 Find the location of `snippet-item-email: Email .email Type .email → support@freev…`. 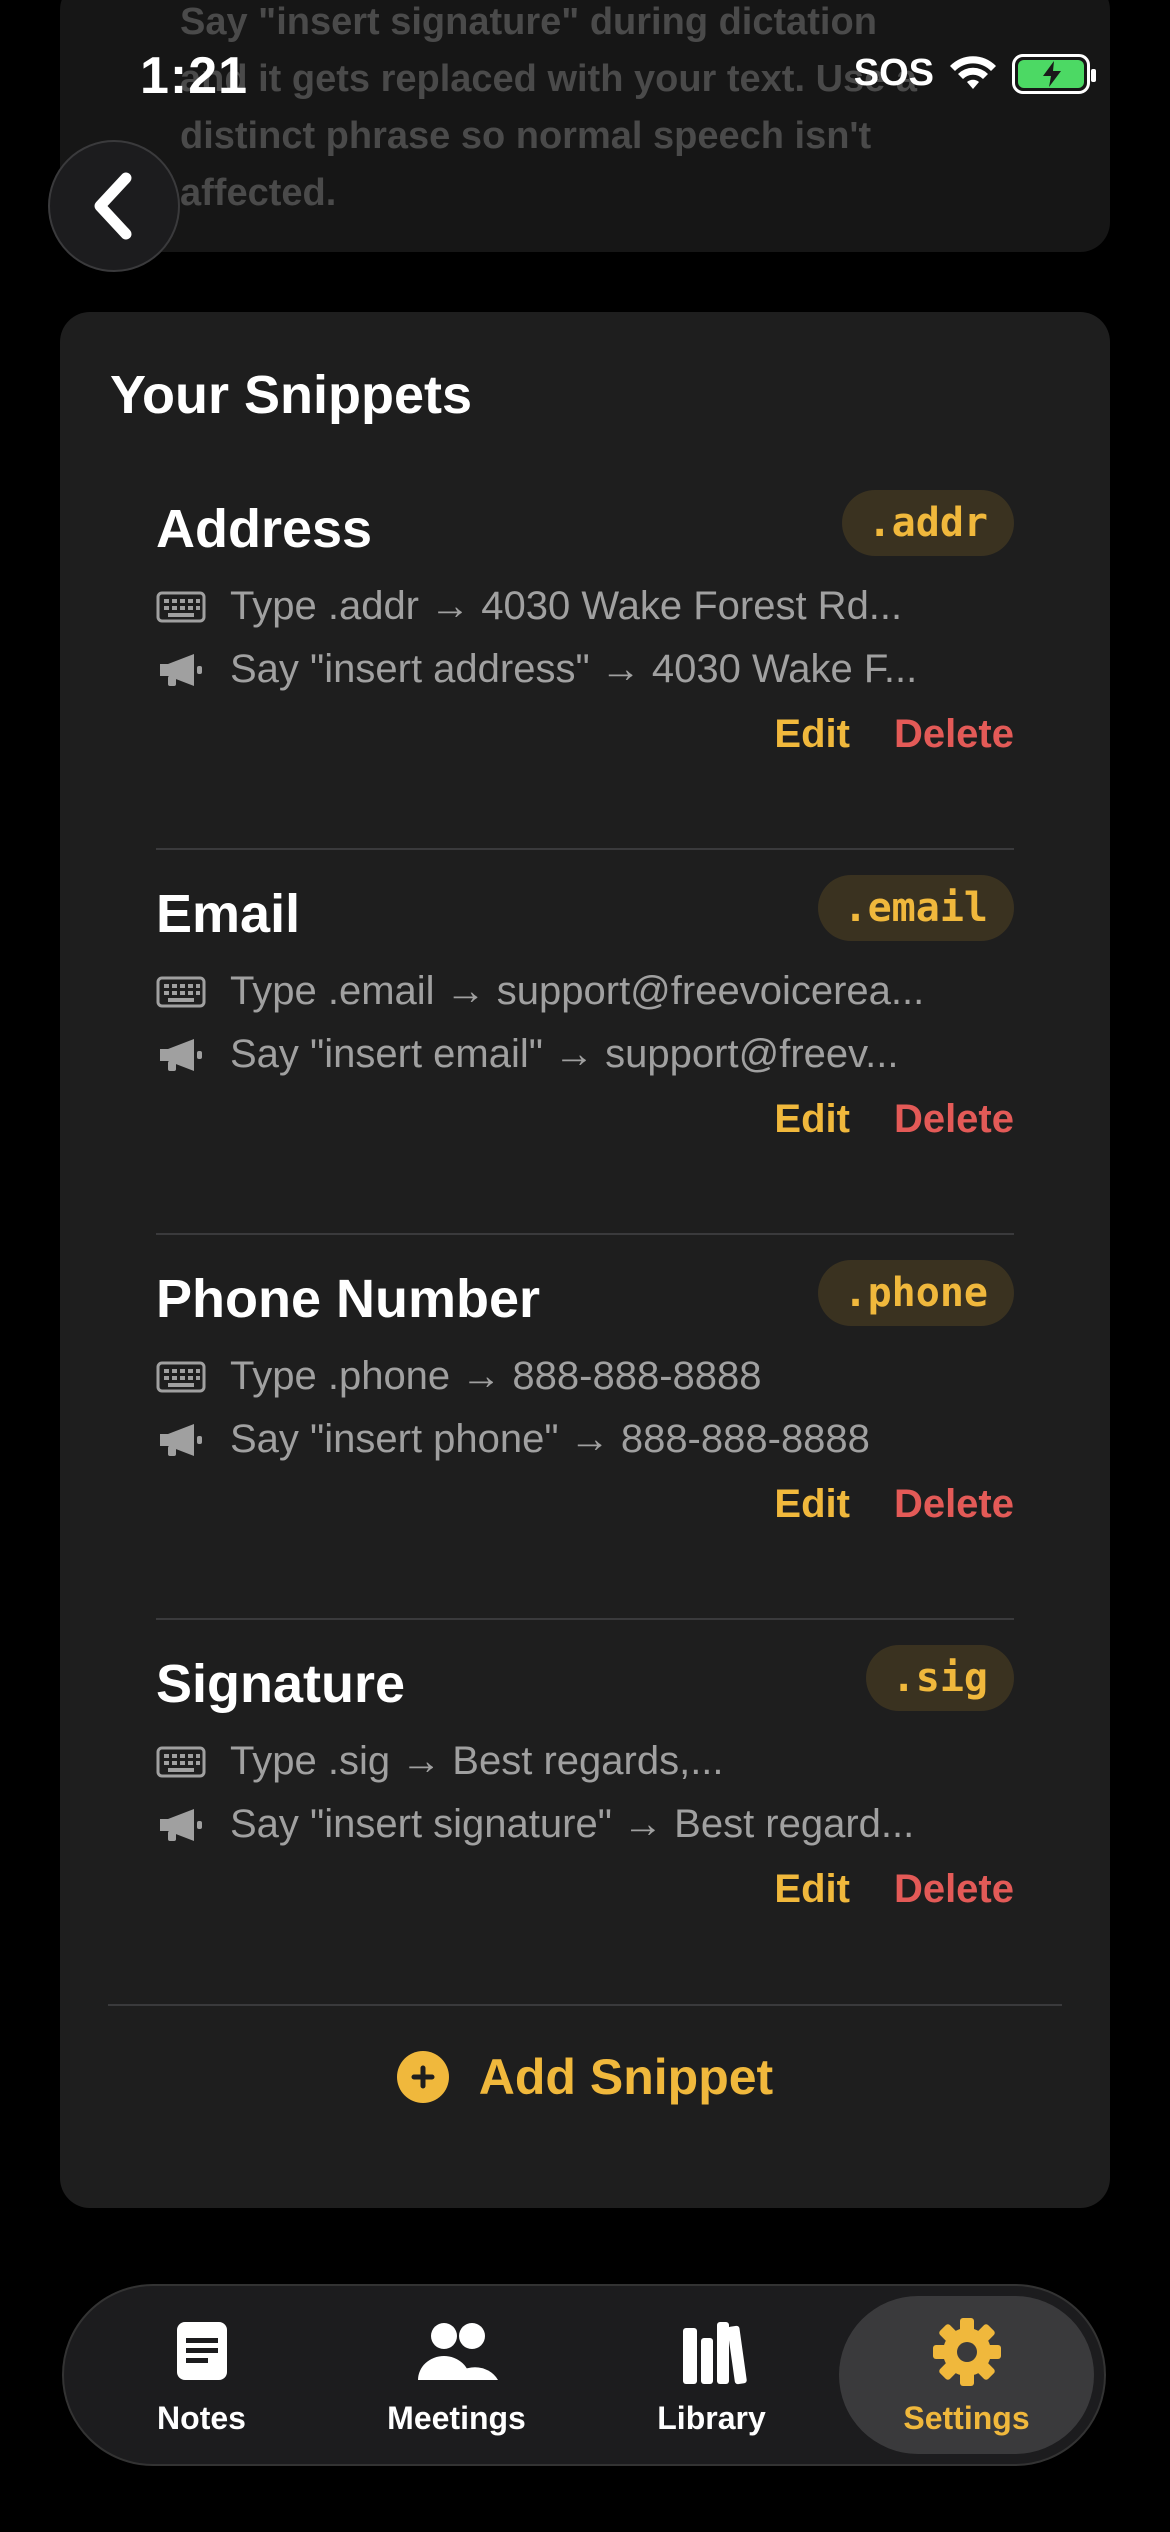

snippet-item-email: Email .email Type .email → support@freev… is located at coordinates (585, 1029).